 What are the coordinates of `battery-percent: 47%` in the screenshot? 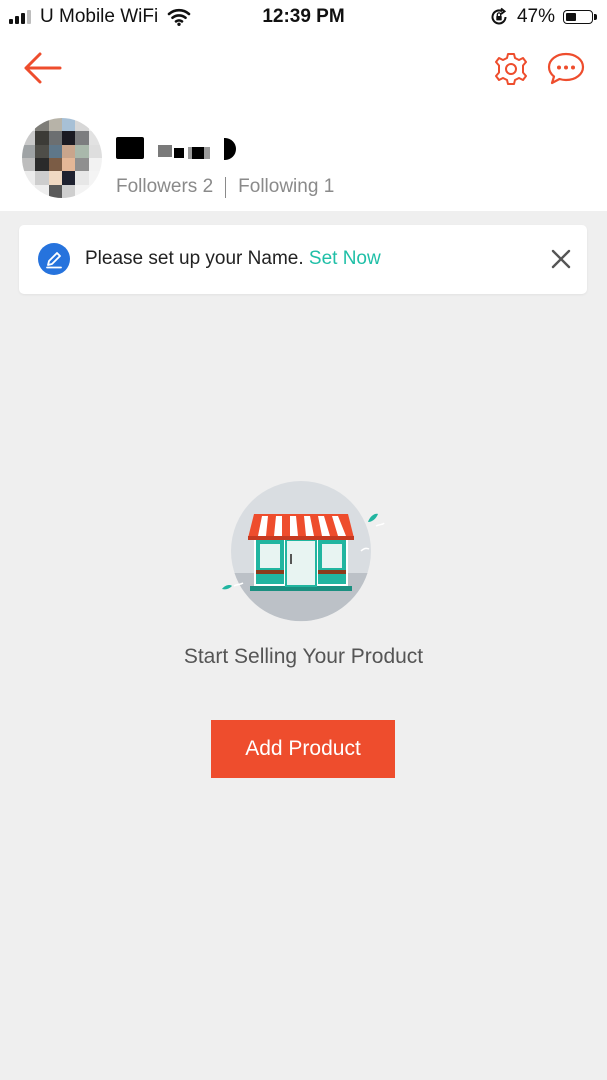 It's located at (535, 16).